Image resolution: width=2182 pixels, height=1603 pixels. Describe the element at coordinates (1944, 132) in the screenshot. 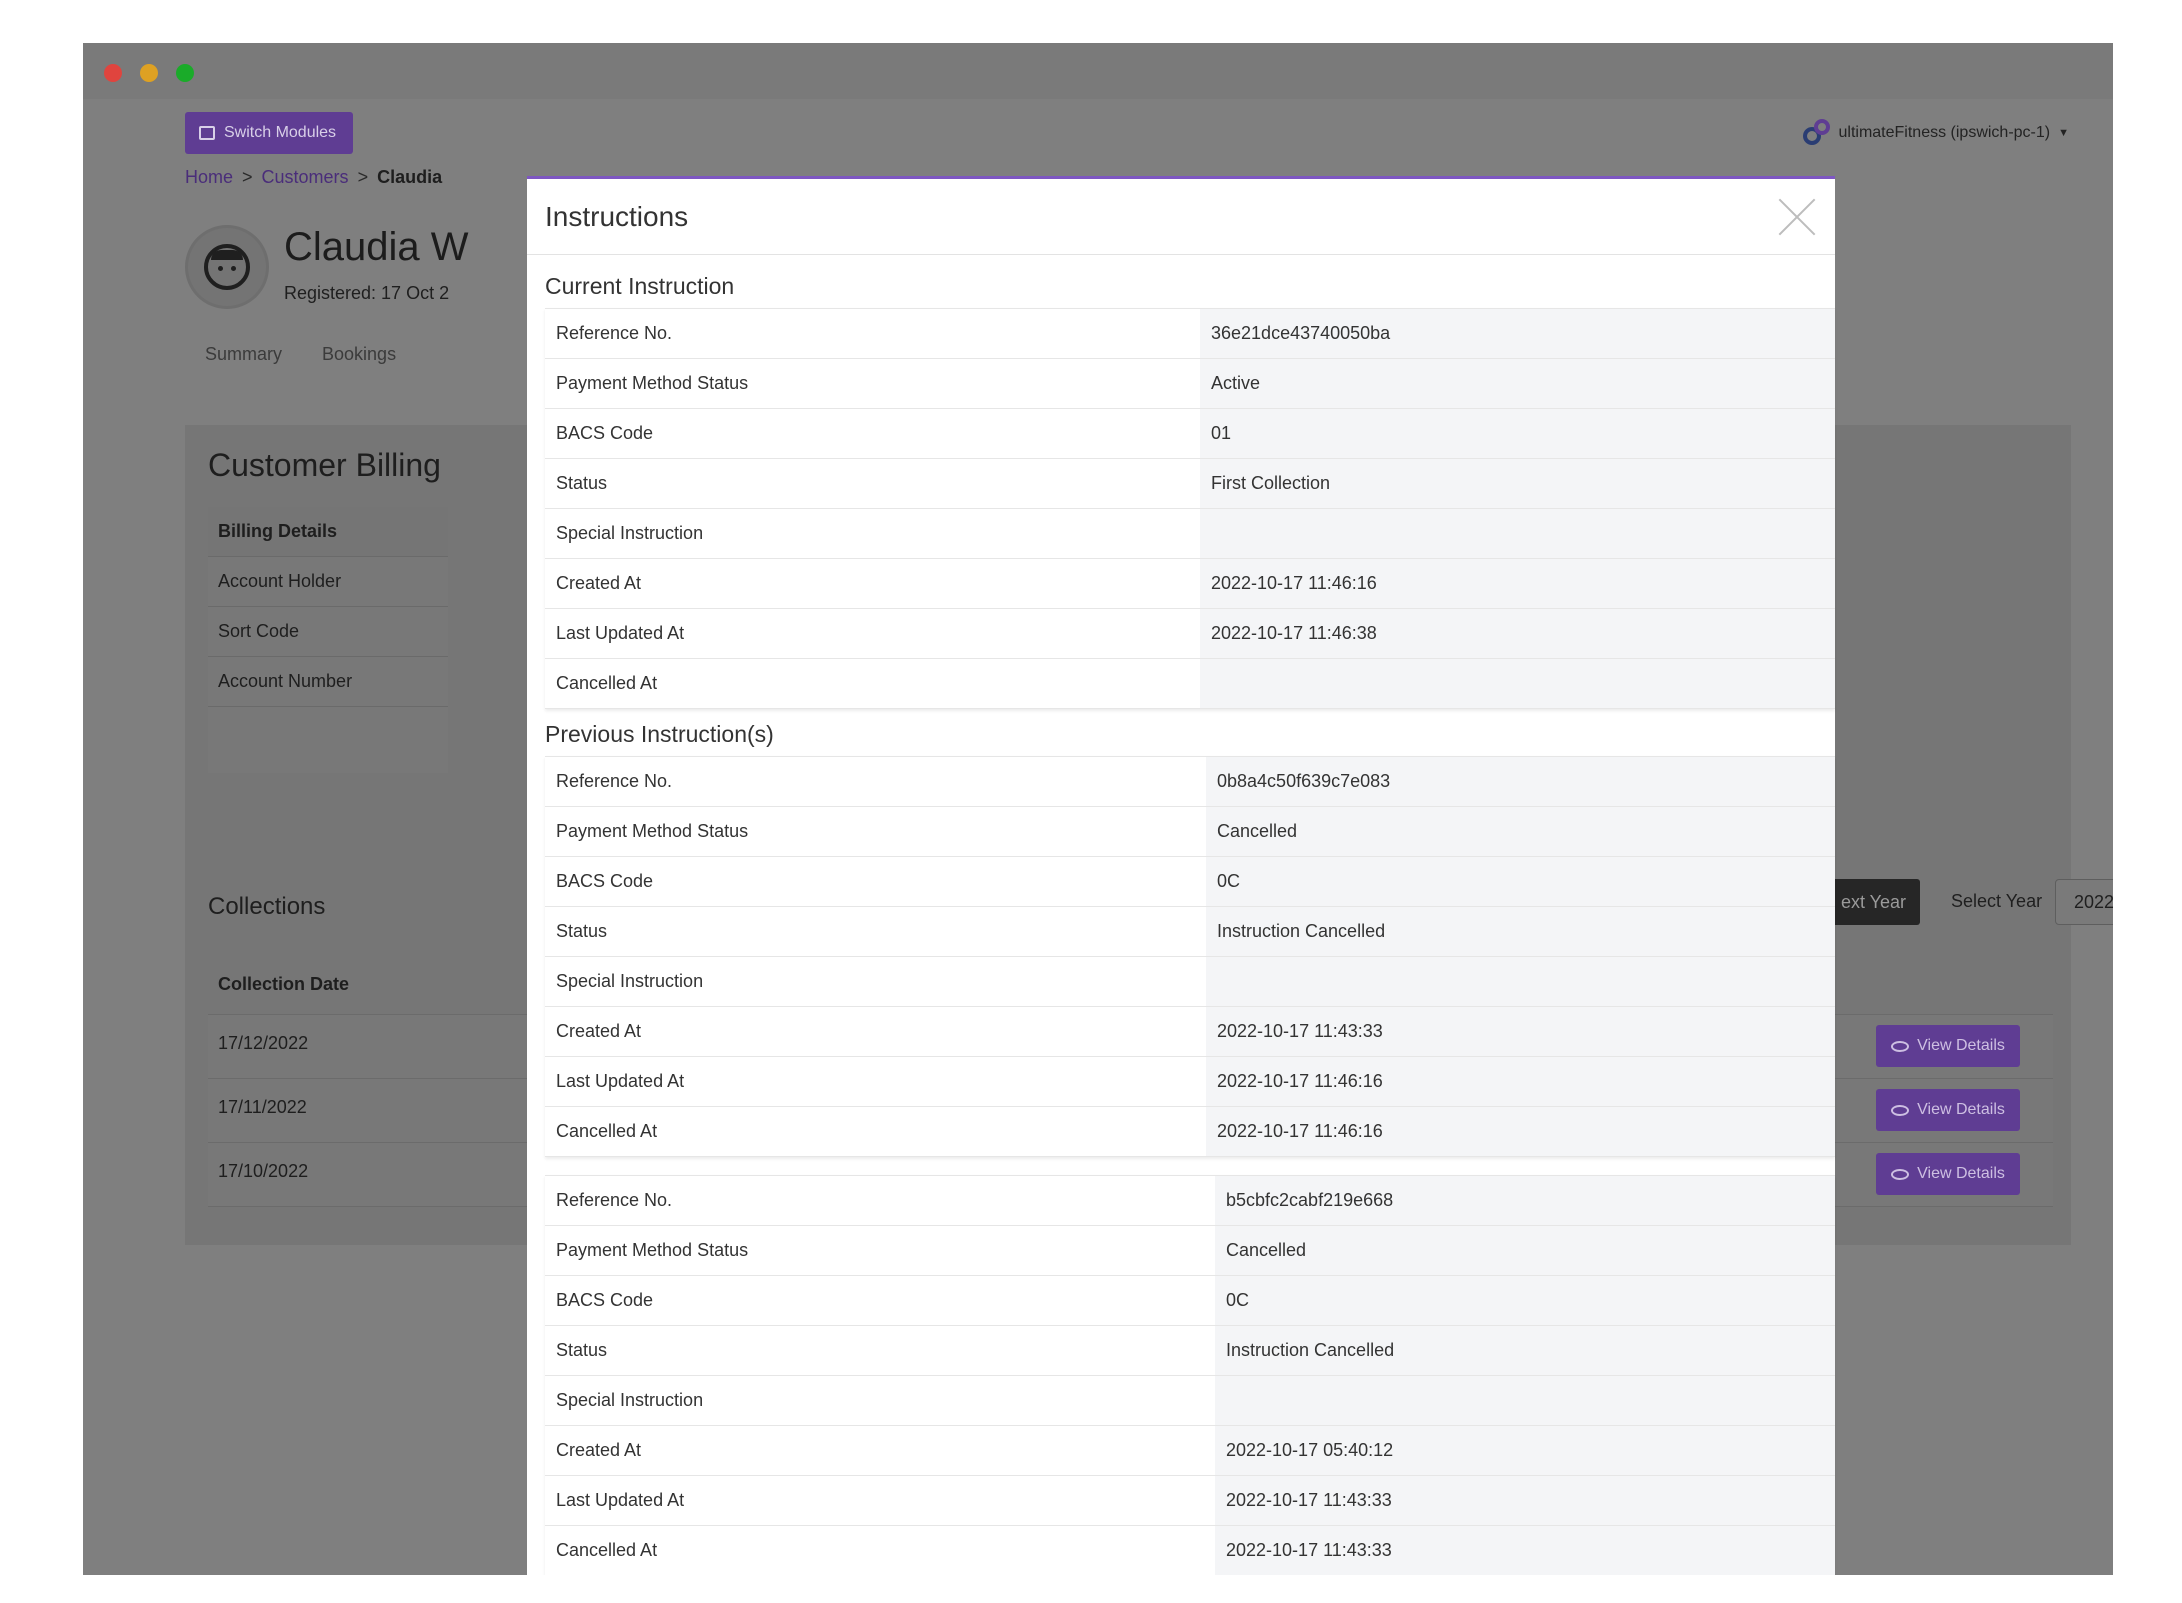

I see `tenant-label: ultimateFitness (ipswich-pc-1)` at that location.